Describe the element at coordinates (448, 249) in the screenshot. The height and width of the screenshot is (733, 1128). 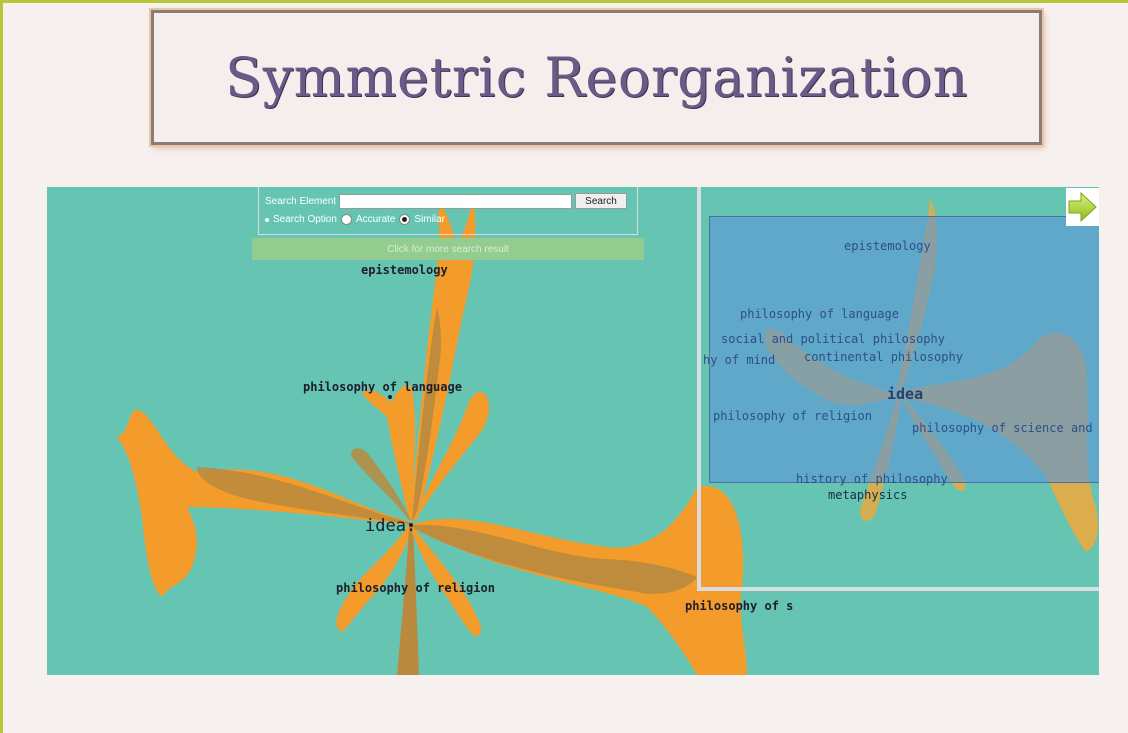
I see `more-search-results-button: Click for more search result` at that location.